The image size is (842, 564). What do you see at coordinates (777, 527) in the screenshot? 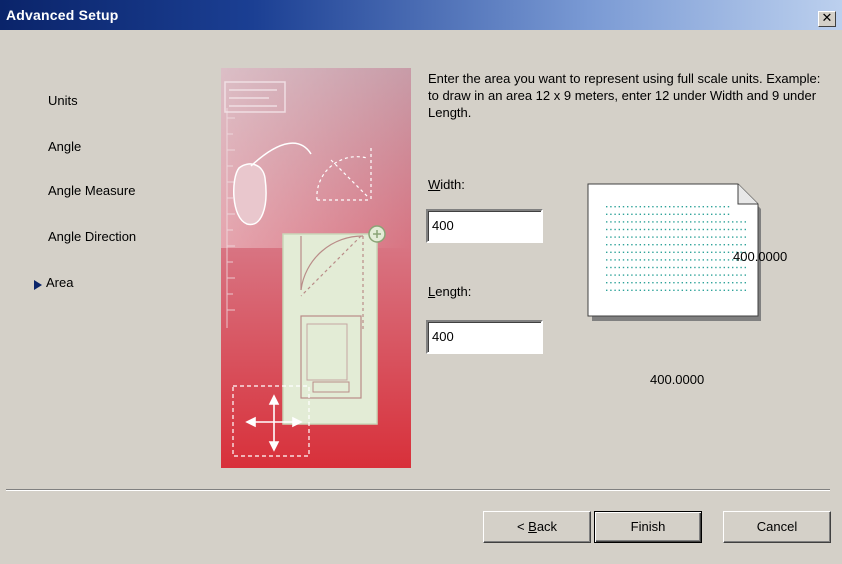
I see `cancel-button: Cancel` at bounding box center [777, 527].